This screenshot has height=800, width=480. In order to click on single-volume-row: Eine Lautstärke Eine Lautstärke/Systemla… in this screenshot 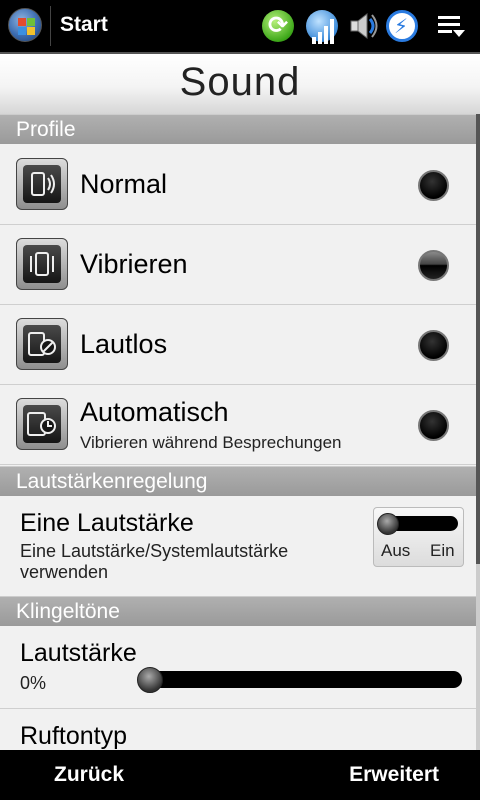, I will do `click(238, 547)`.